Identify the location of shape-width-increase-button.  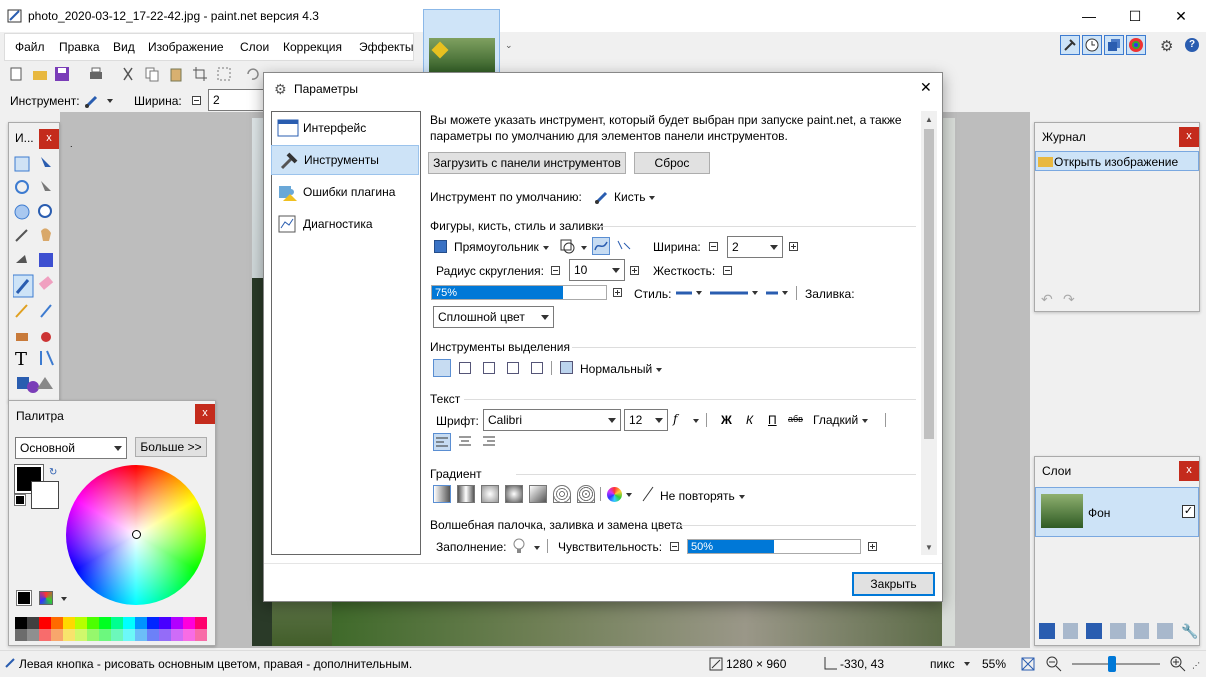
(793, 246).